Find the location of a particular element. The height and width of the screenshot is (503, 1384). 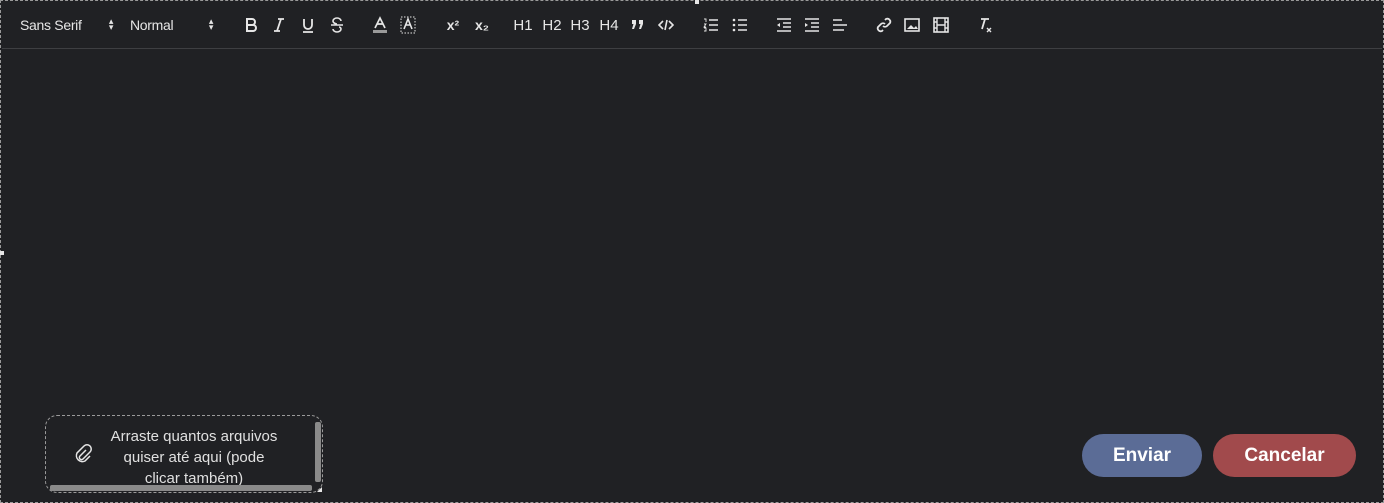

resize-handle-left is located at coordinates (2, 253).